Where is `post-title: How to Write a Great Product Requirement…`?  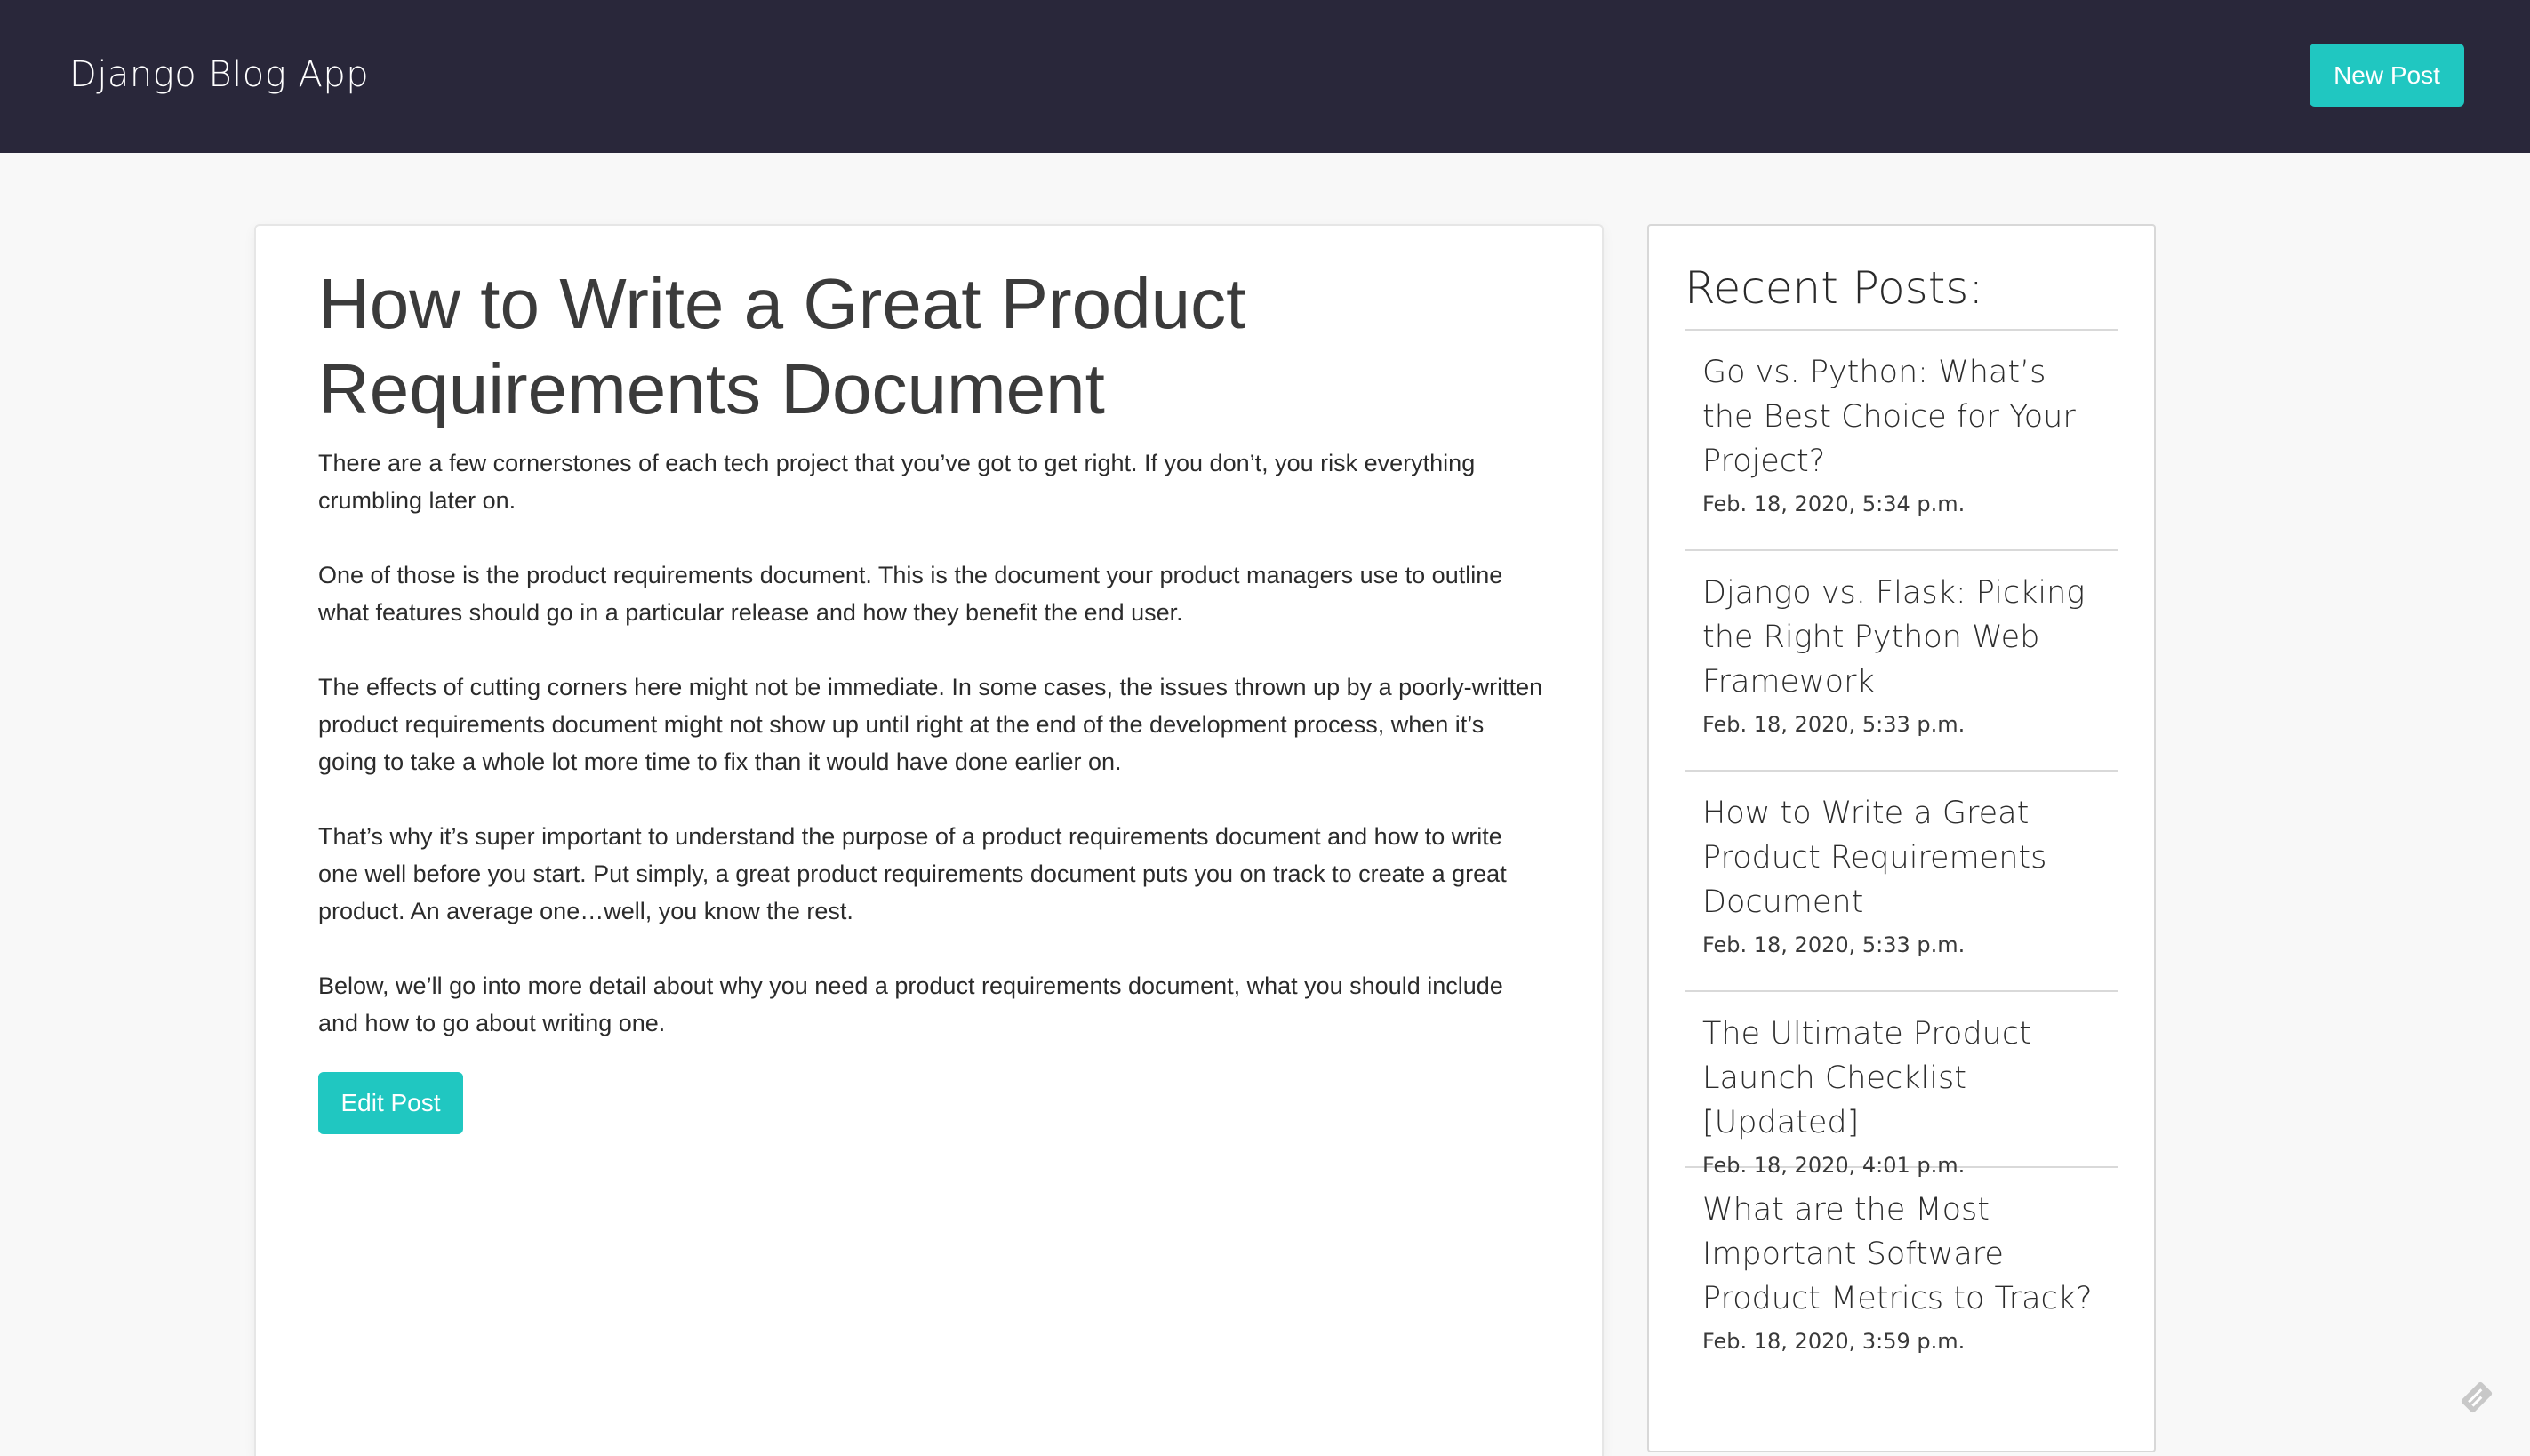
post-title: How to Write a Great Product Requirement… is located at coordinates (782, 346).